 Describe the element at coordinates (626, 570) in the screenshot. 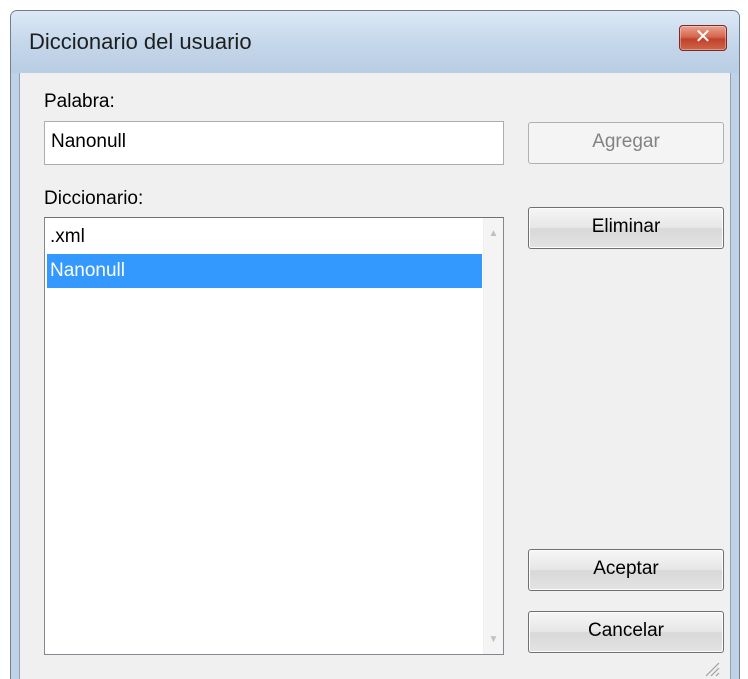

I see `ok-button: Aceptar` at that location.